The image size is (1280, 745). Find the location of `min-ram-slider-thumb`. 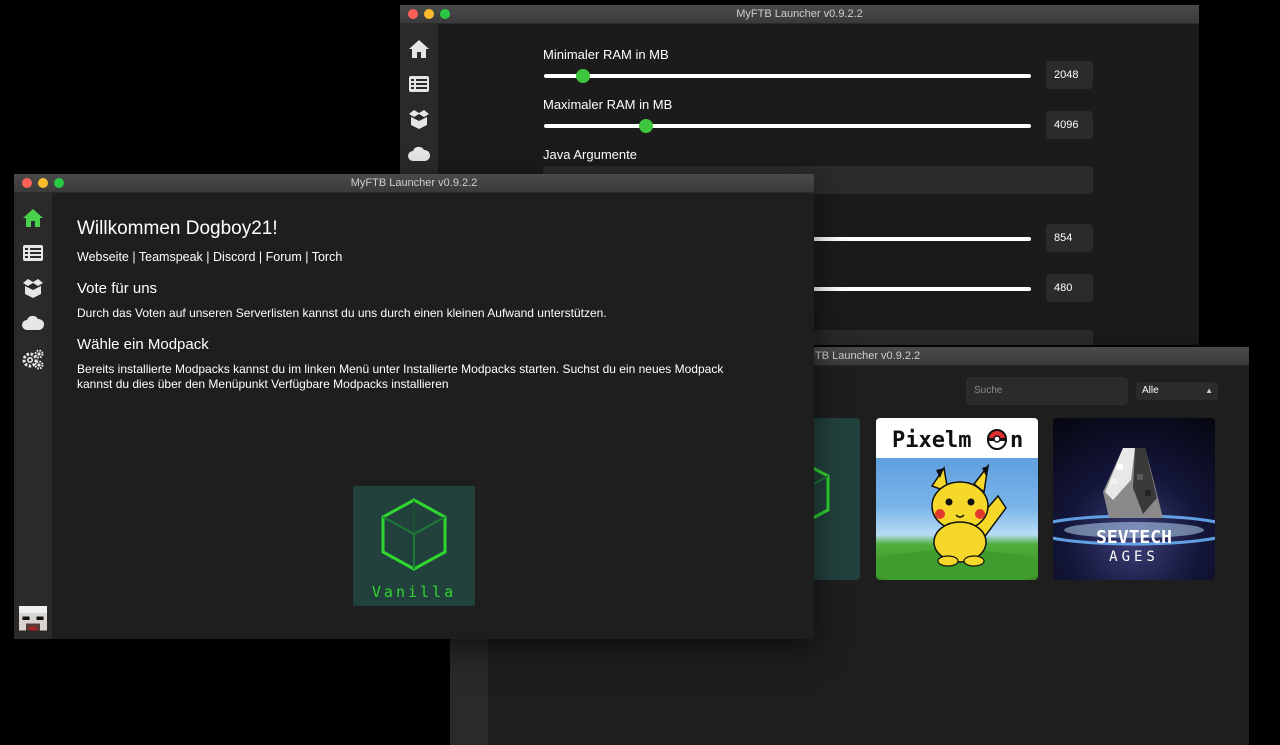

min-ram-slider-thumb is located at coordinates (582, 76).